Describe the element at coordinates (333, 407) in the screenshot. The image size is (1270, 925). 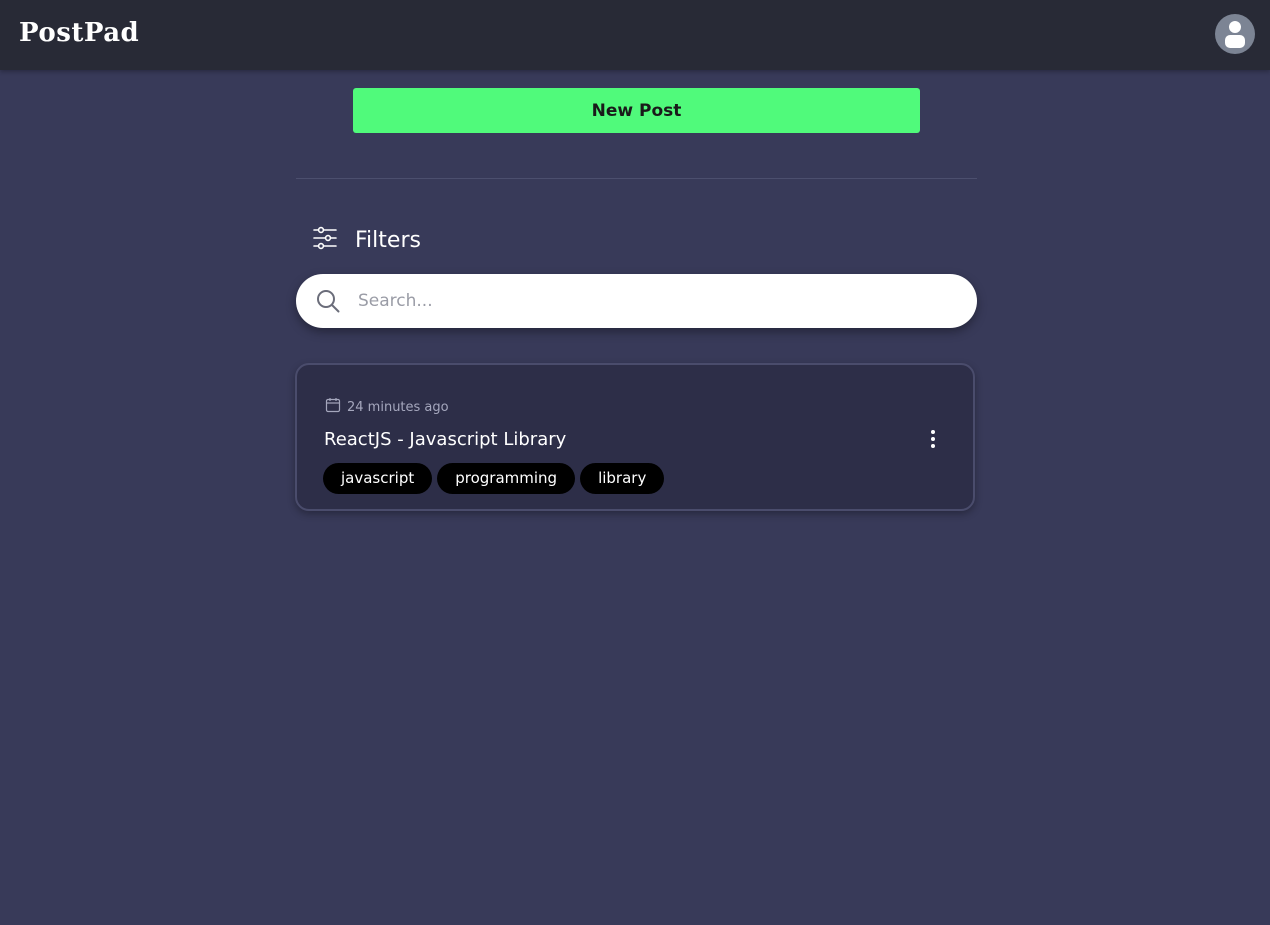
I see `calendar-icon` at that location.